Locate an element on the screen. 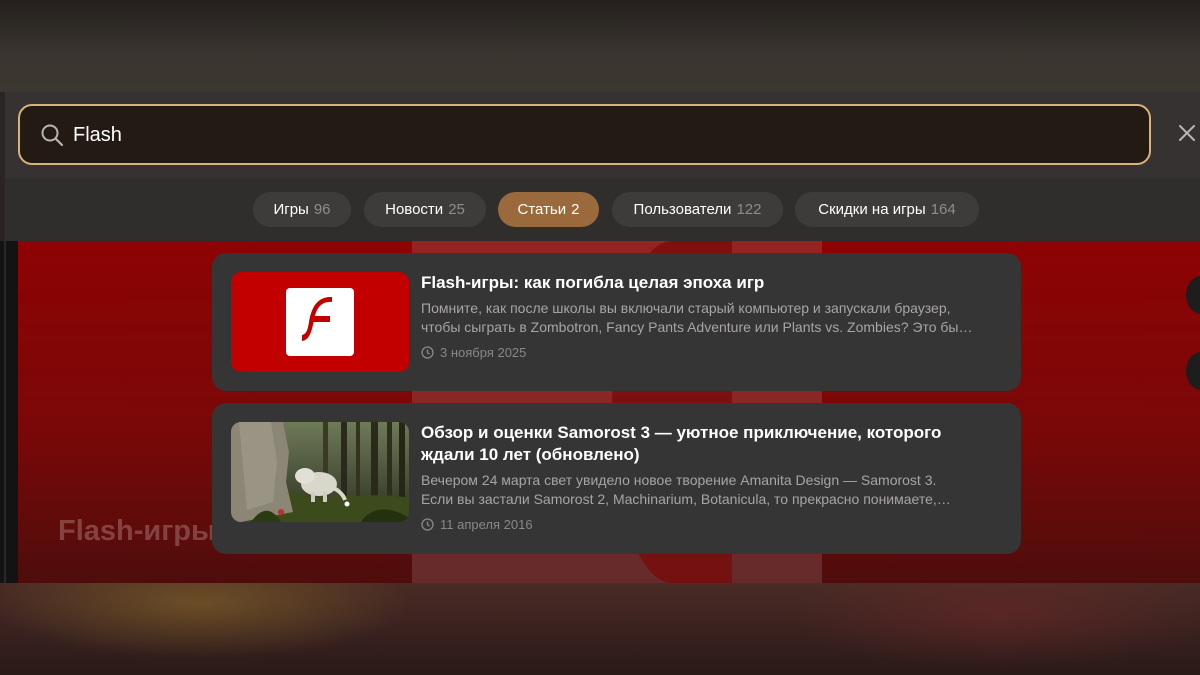  flash-logo-icon is located at coordinates (320, 322).